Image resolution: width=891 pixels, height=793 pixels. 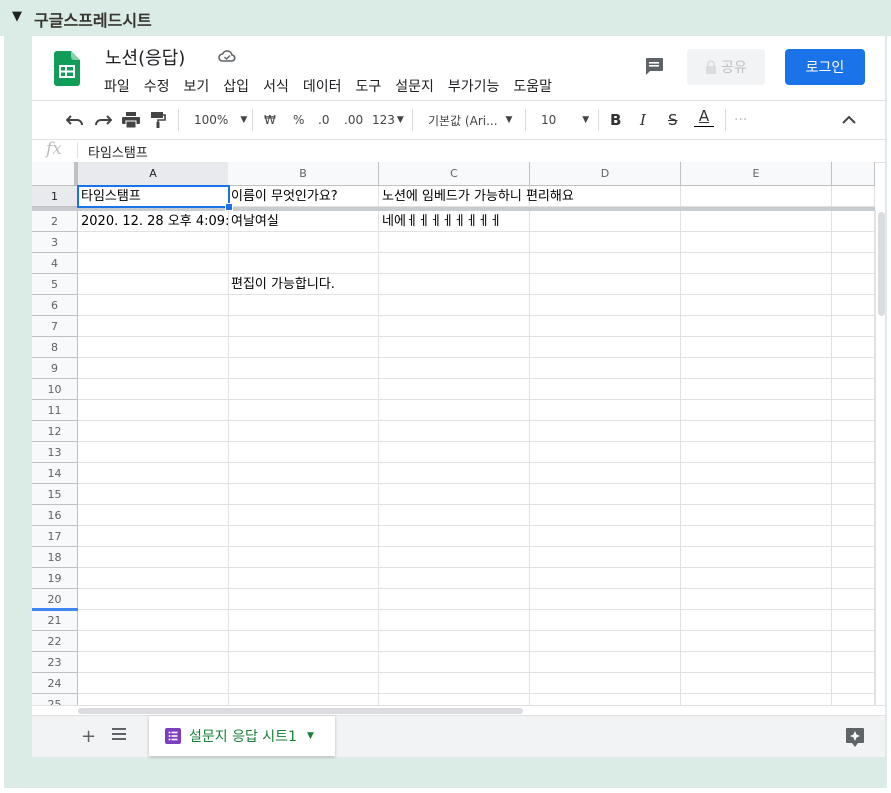 What do you see at coordinates (756, 578) in the screenshot?
I see `cell-e19` at bounding box center [756, 578].